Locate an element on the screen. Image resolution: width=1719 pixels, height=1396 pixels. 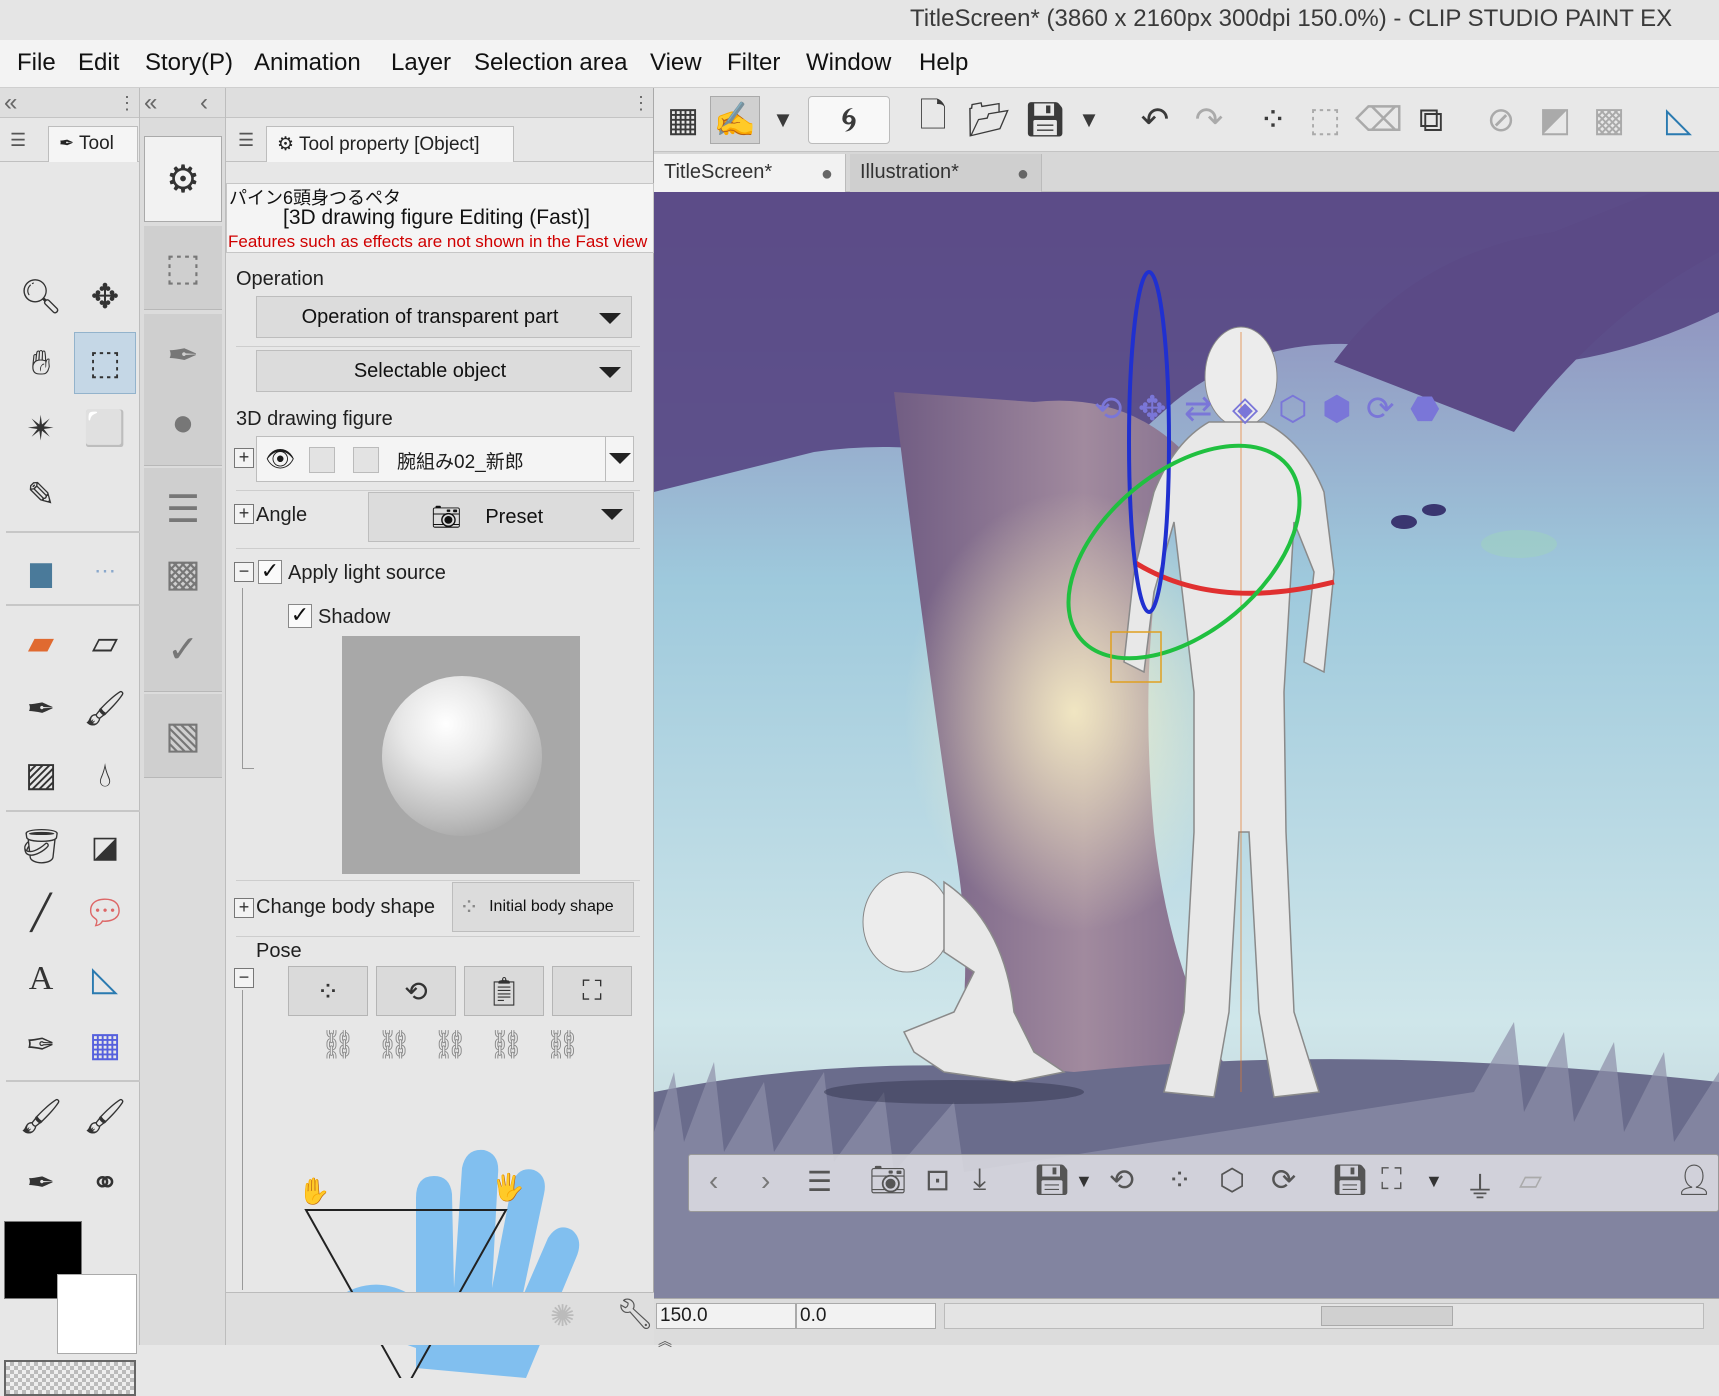
zoom-tool-icon: 🔍︎ is located at coordinates (41, 297).